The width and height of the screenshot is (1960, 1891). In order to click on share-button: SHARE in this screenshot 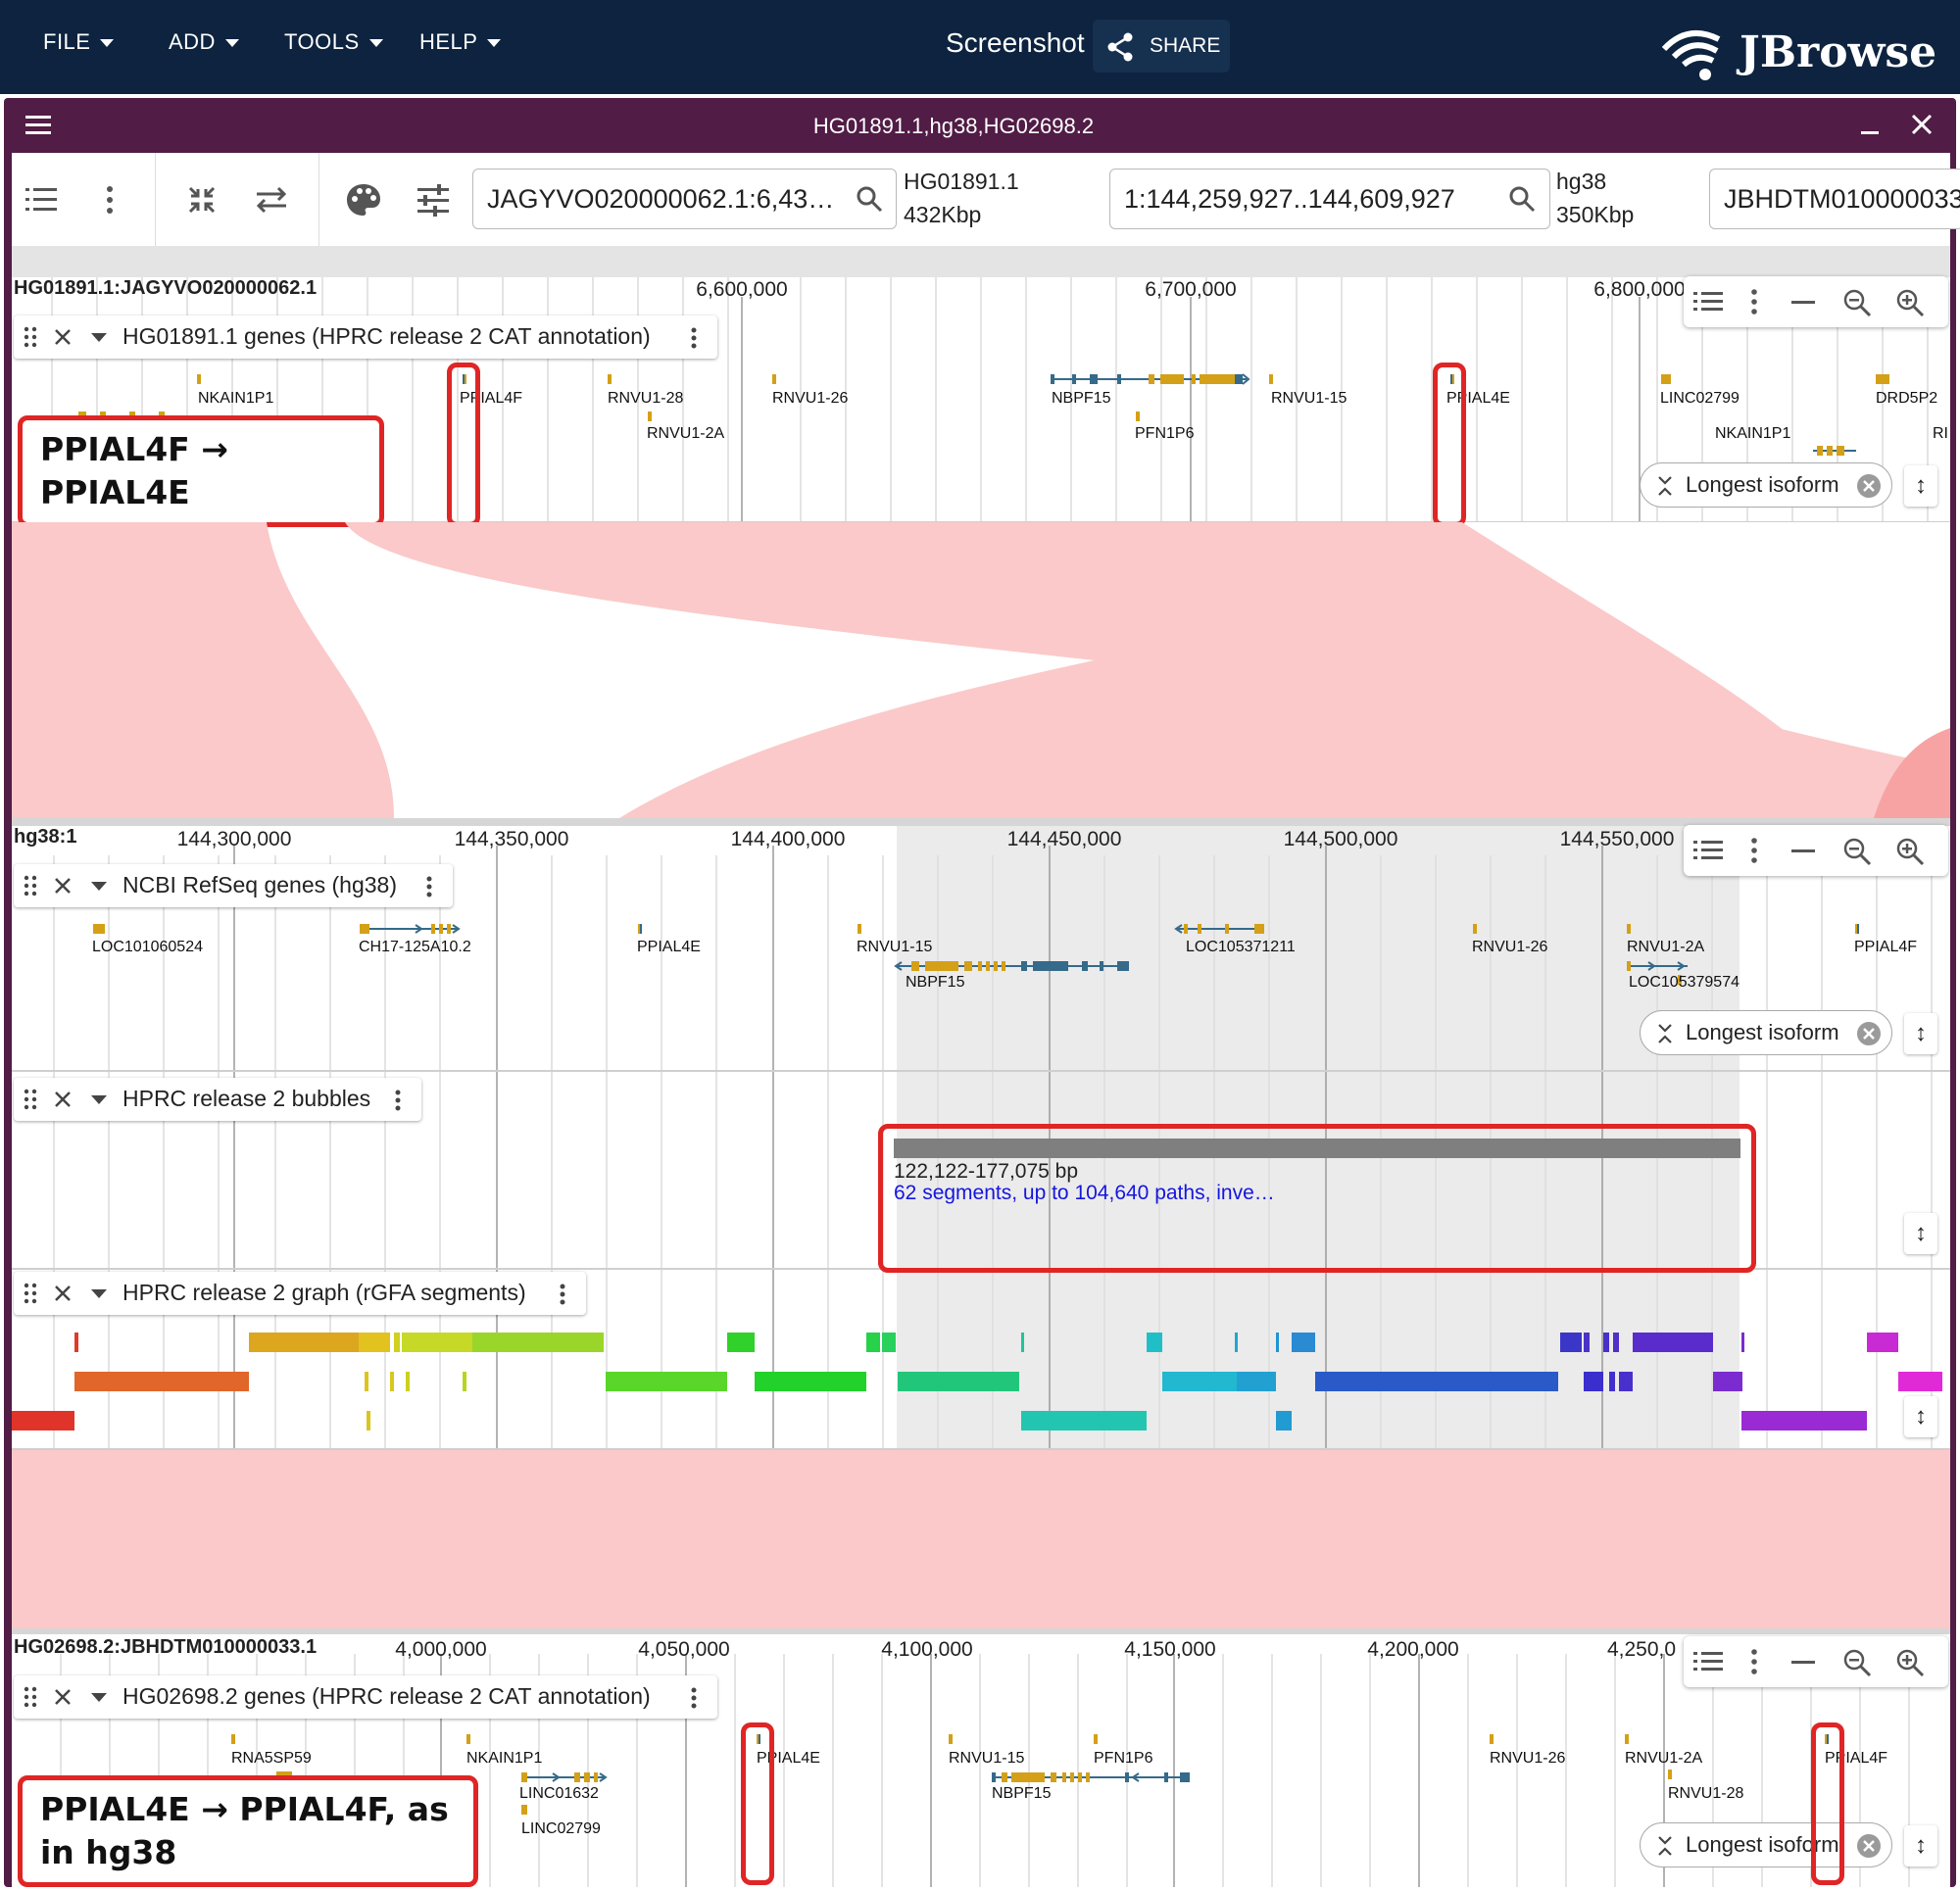, I will do `click(1161, 46)`.